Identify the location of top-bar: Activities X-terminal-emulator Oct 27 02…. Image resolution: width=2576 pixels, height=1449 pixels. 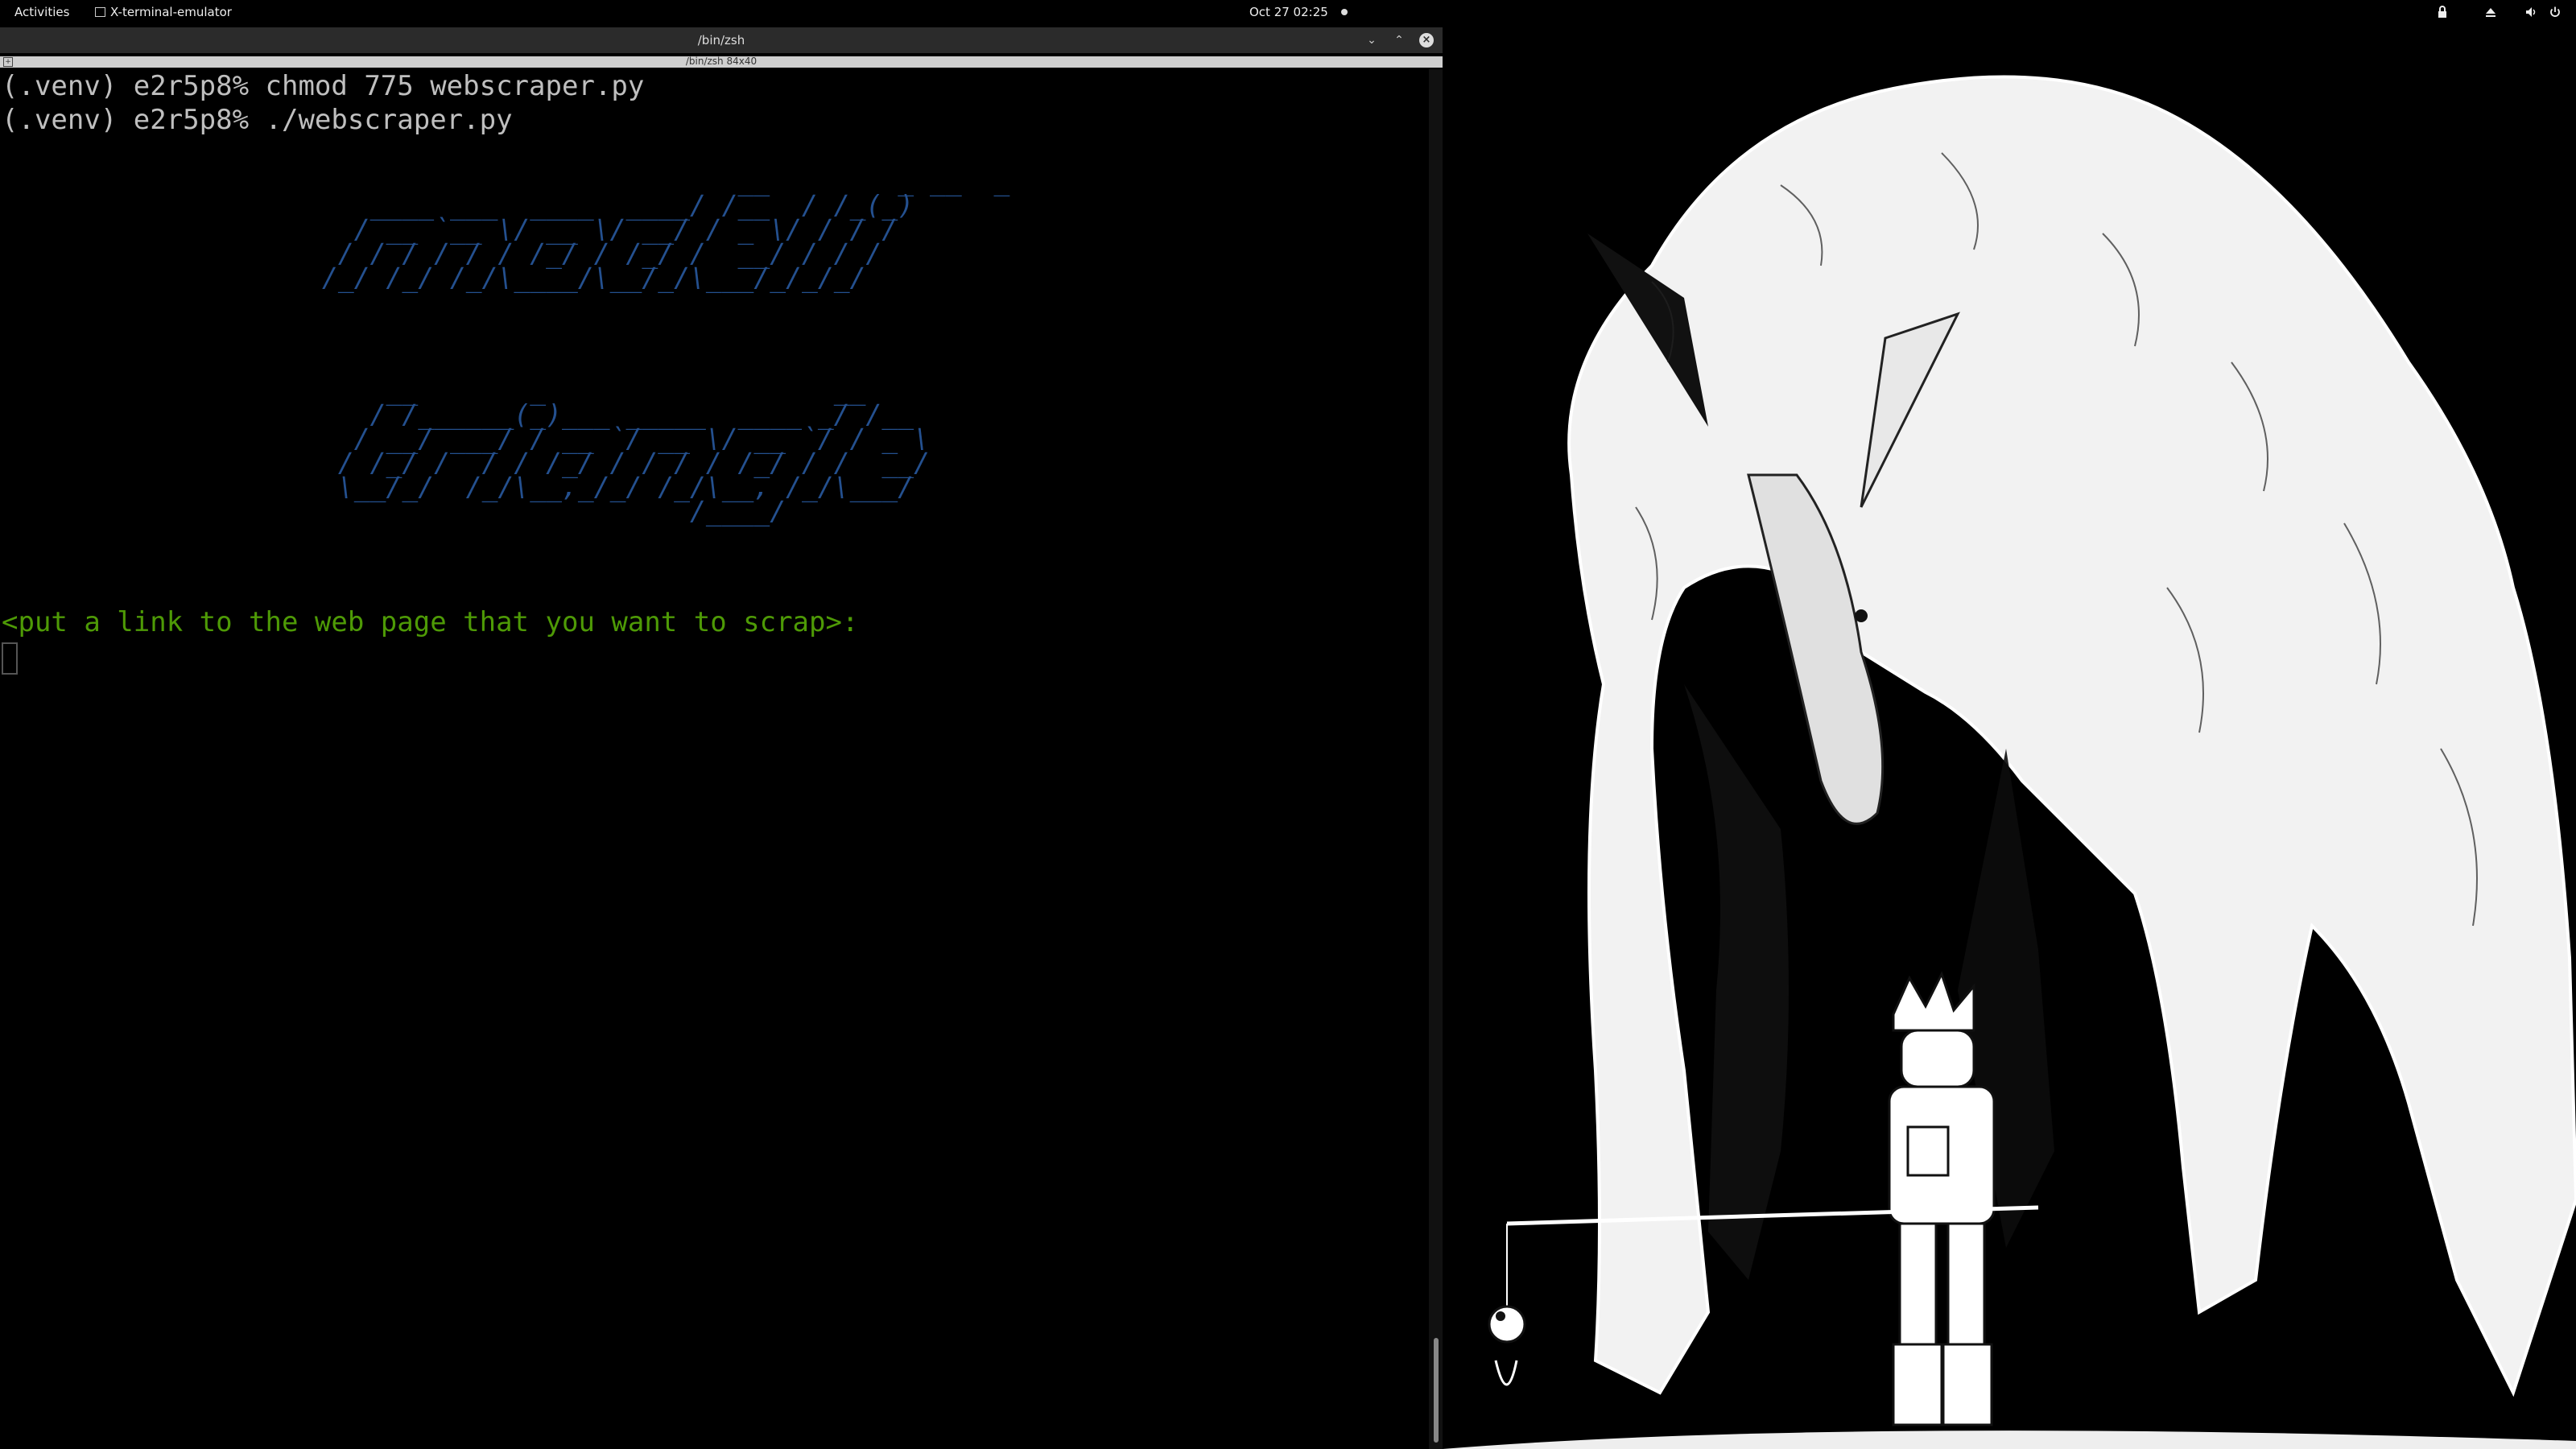
(1288, 12).